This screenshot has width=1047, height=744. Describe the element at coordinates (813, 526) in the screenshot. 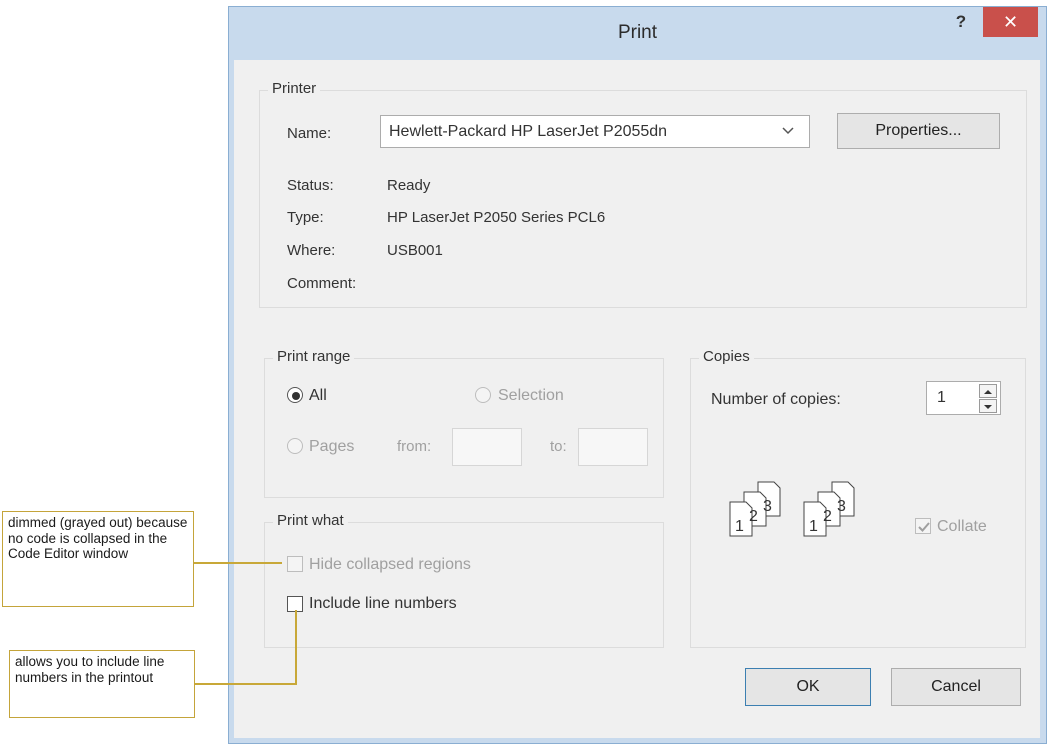

I see `collate-page-1b: 1` at that location.